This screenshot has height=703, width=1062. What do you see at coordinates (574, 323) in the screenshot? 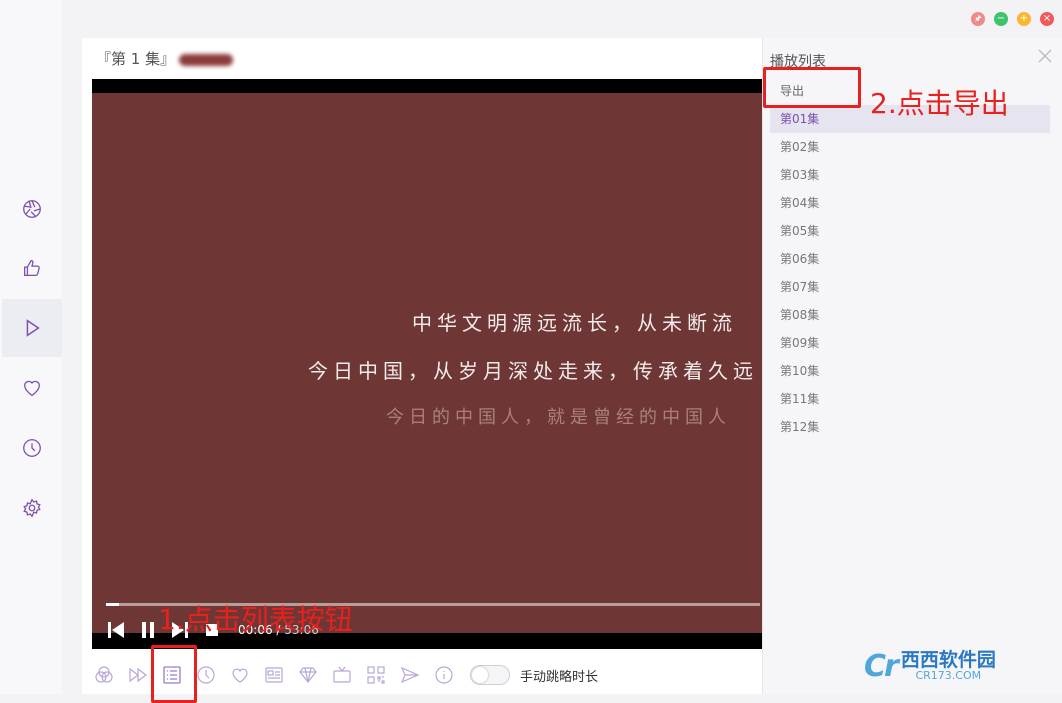
I see `subtitle-line-1: 中华文明源远流长，从未断流` at bounding box center [574, 323].